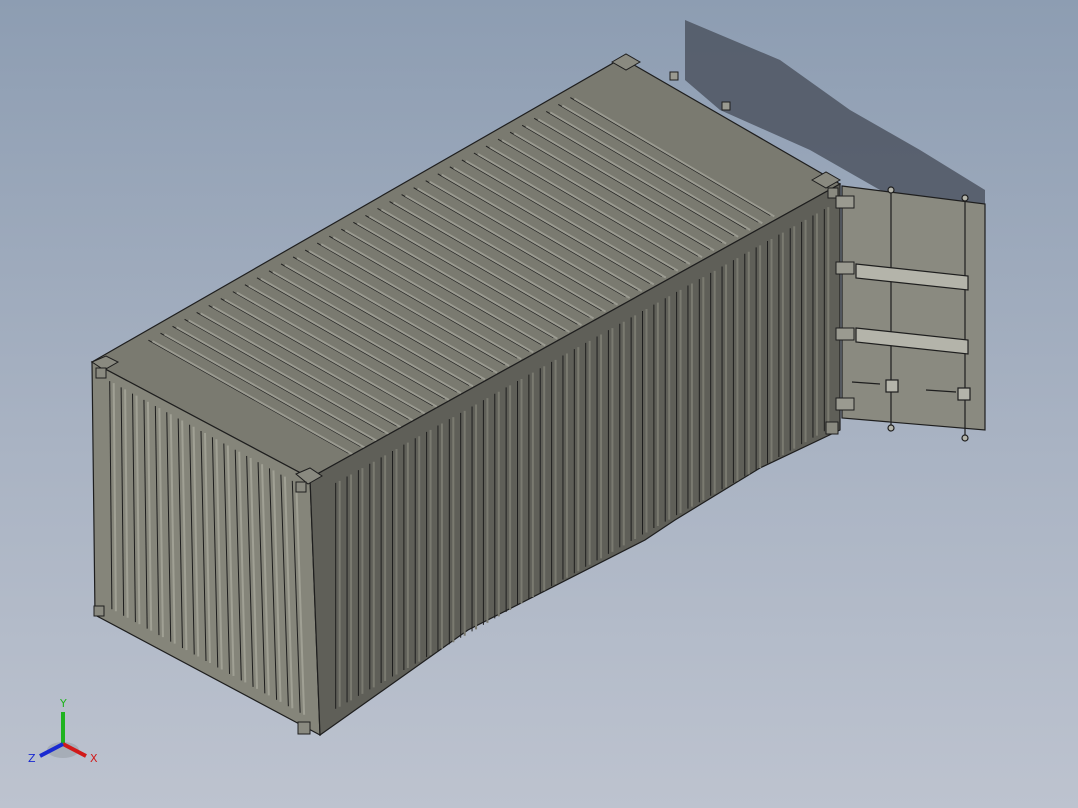 This screenshot has width=1078, height=808. Describe the element at coordinates (32, 758) in the screenshot. I see `z-axis-label: Z` at that location.